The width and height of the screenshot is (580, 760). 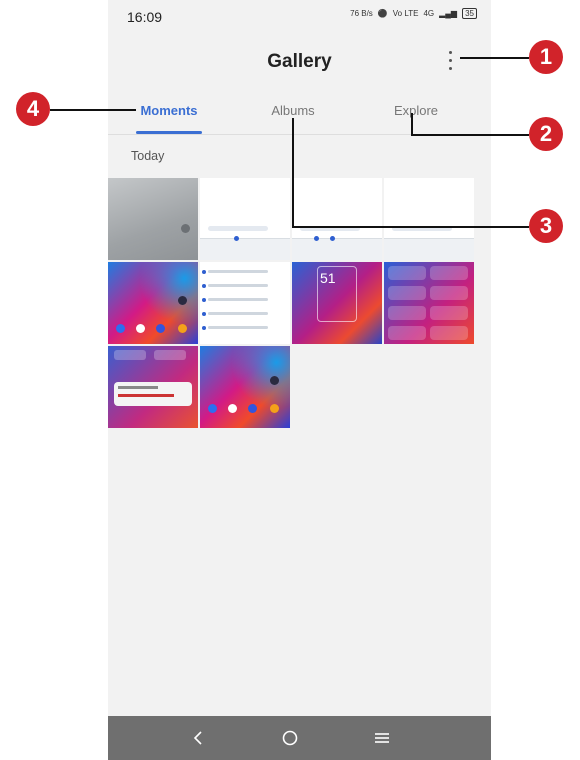 I want to click on status-icons: 76 B/s ⚫ Vo LTE 4G ▂▄▆ 35, so click(x=413, y=13).